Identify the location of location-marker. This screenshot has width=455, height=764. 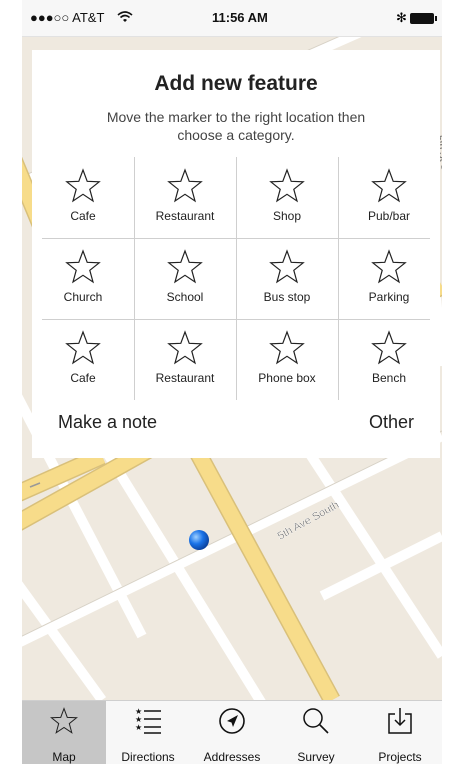
(199, 540).